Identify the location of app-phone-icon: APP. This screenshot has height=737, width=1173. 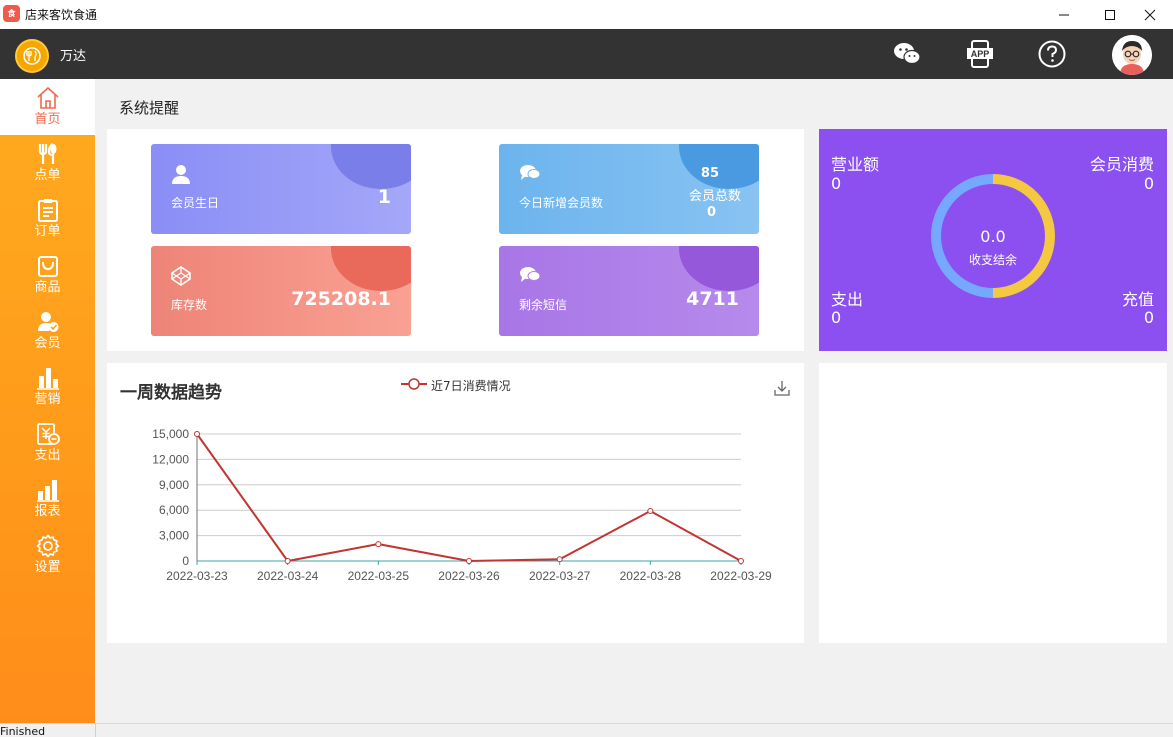
(980, 54).